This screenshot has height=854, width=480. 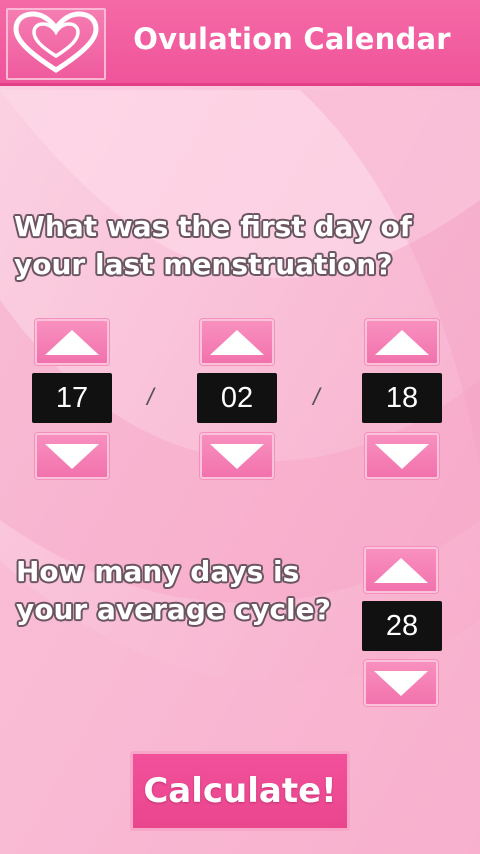 I want to click on month-up-button, so click(x=237, y=342).